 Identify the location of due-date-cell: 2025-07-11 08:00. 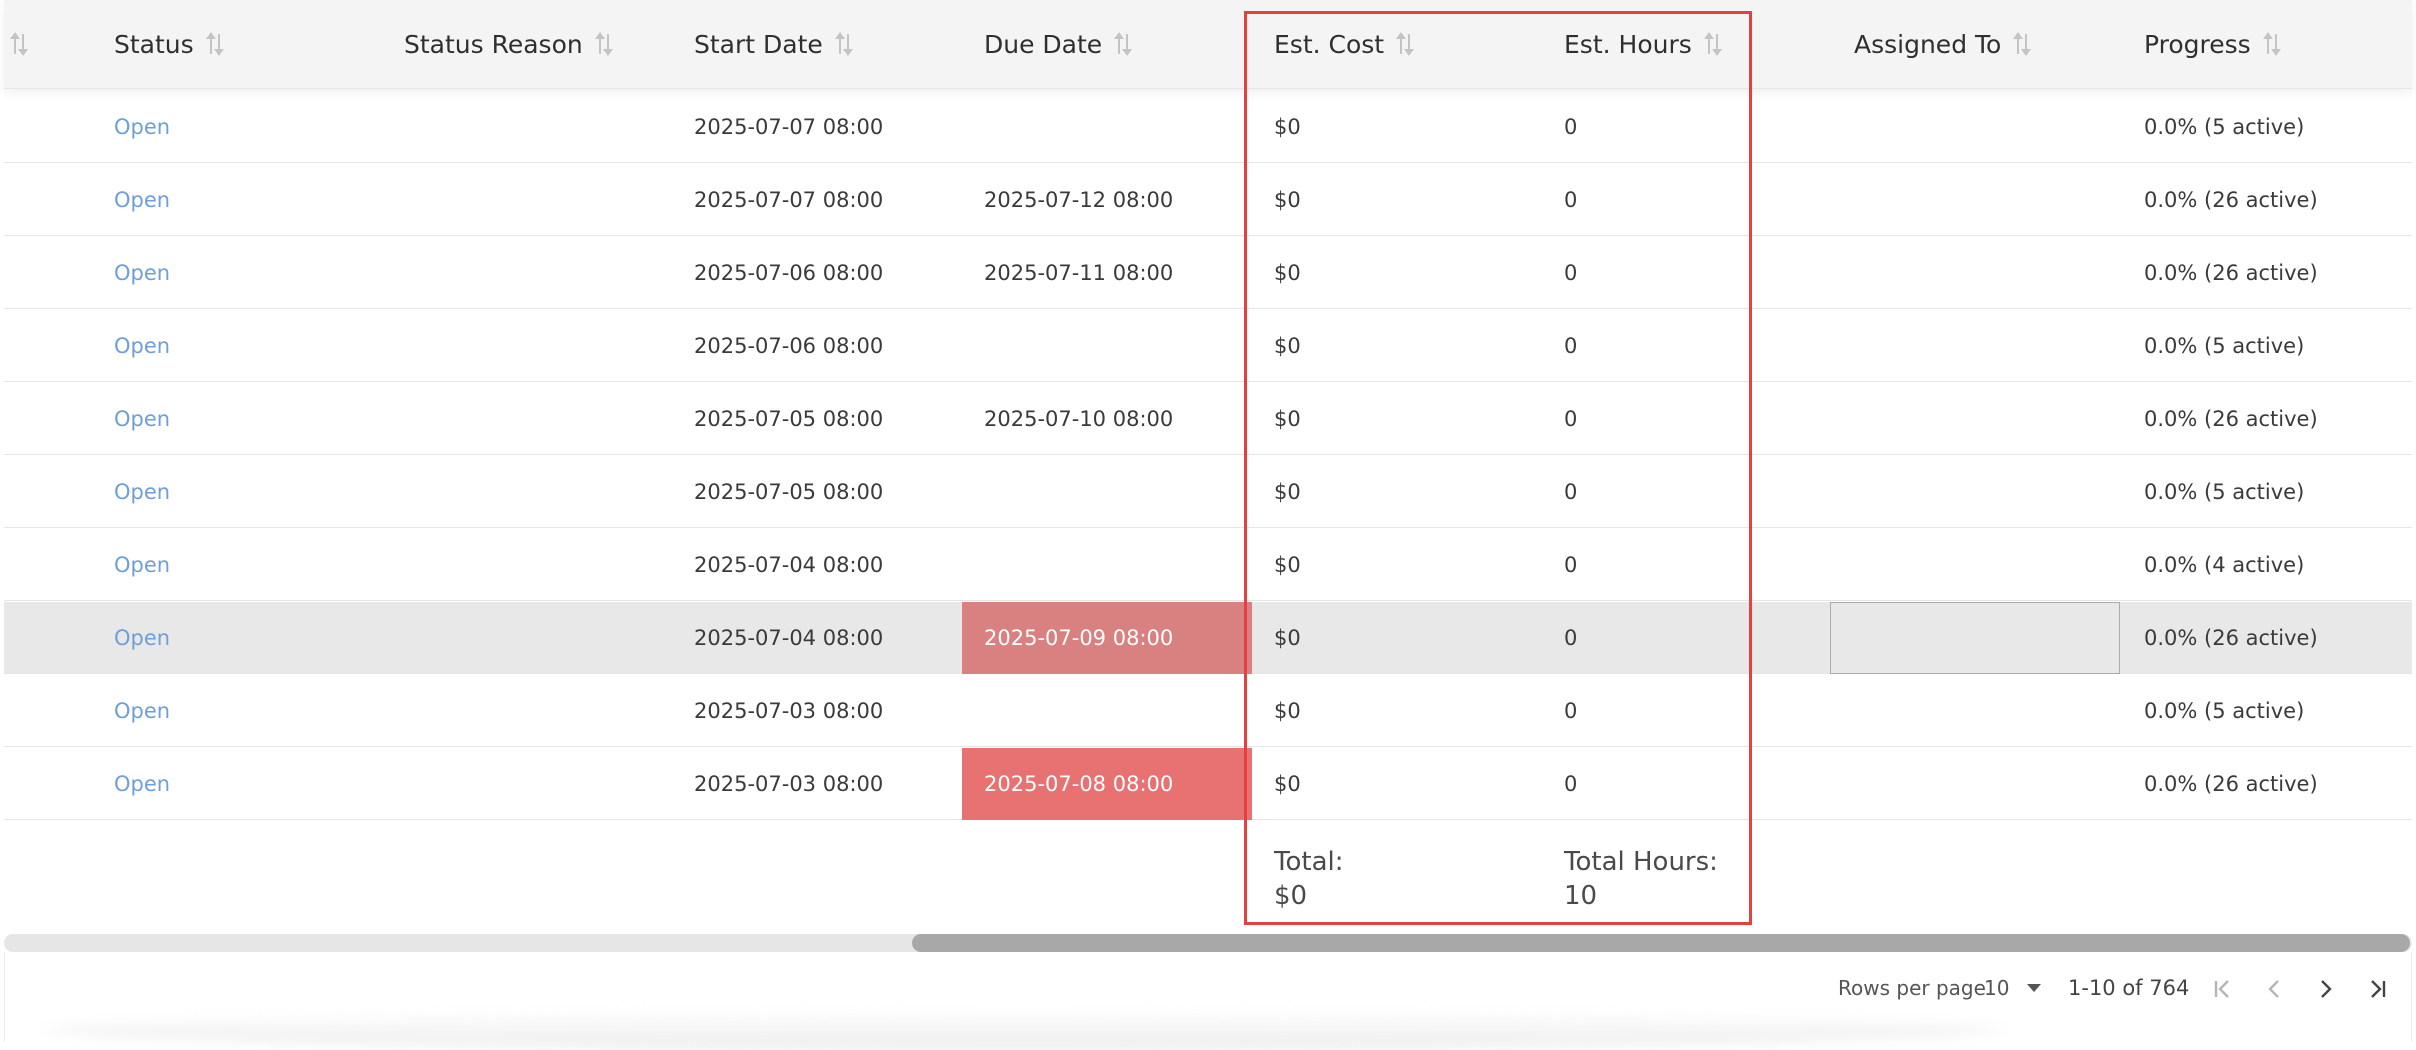
(1079, 273).